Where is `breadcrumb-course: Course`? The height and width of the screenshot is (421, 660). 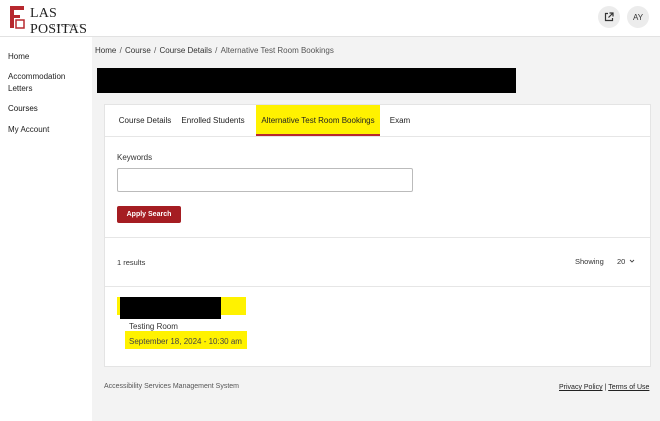 breadcrumb-course: Course is located at coordinates (138, 50).